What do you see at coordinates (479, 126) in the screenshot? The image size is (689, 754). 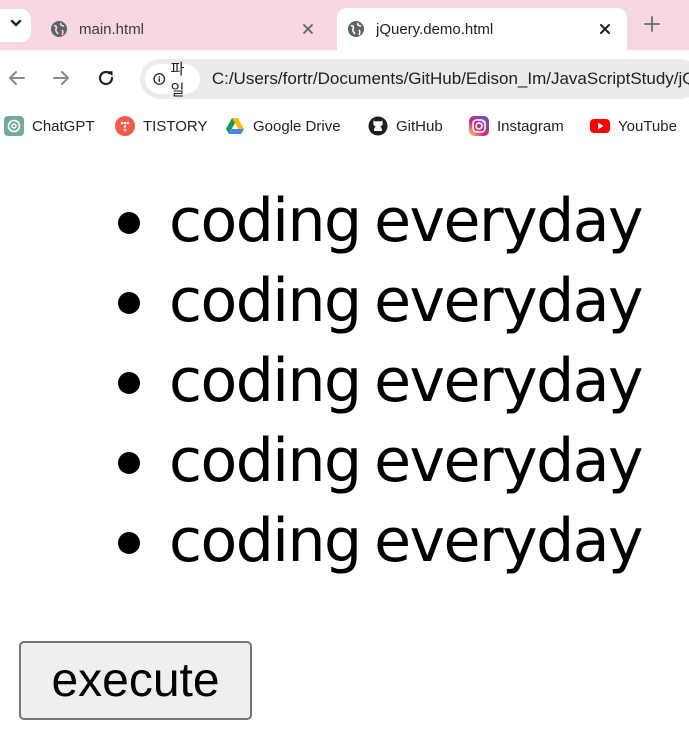 I see `instagram-icon` at bounding box center [479, 126].